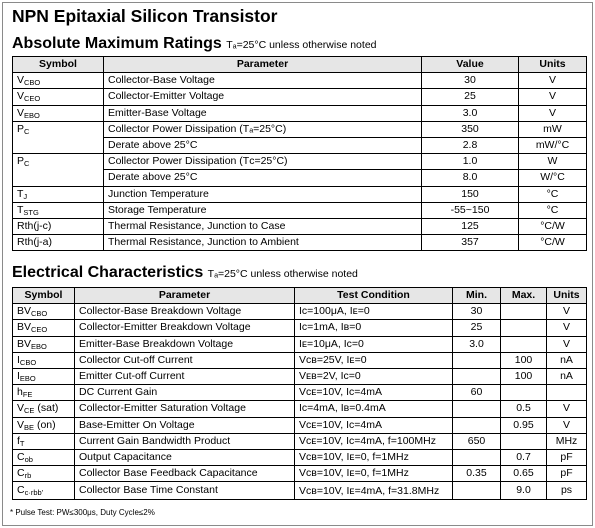  What do you see at coordinates (43, 425) in the screenshot?
I see `symbol-cell: VBE (on)` at bounding box center [43, 425].